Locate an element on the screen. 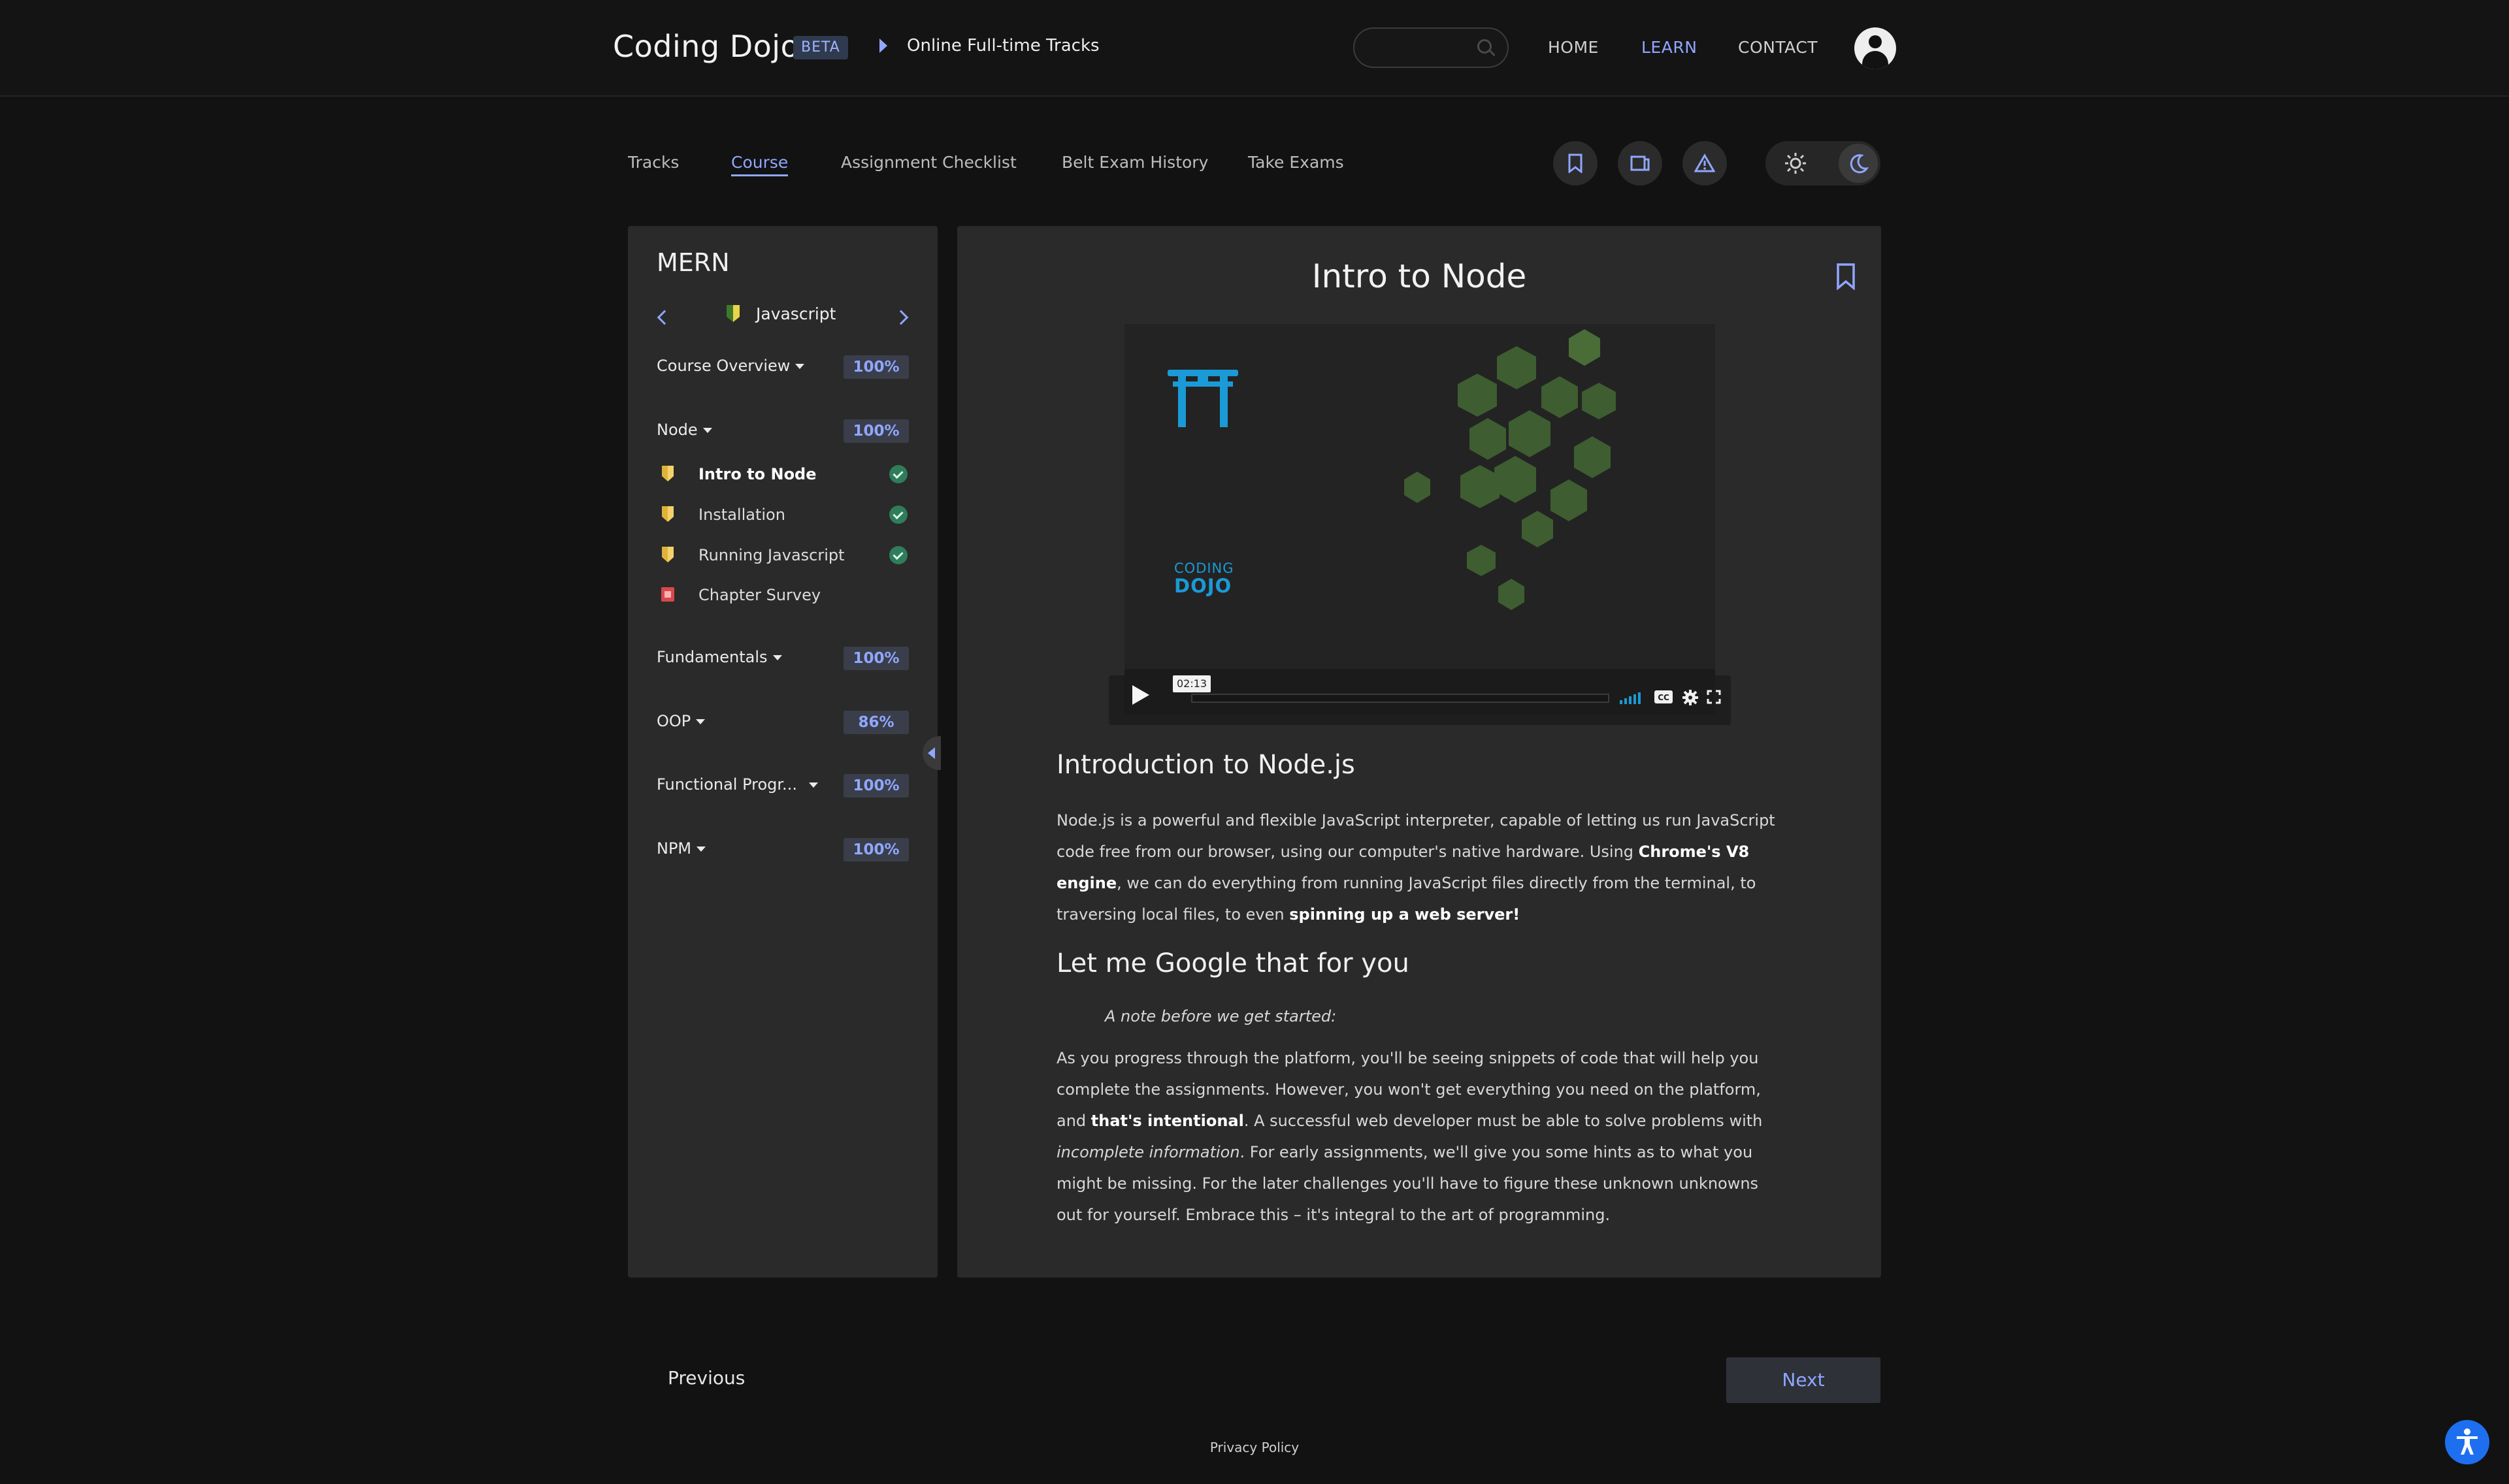 The height and width of the screenshot is (1484, 2509). video-player is located at coordinates (1419, 519).